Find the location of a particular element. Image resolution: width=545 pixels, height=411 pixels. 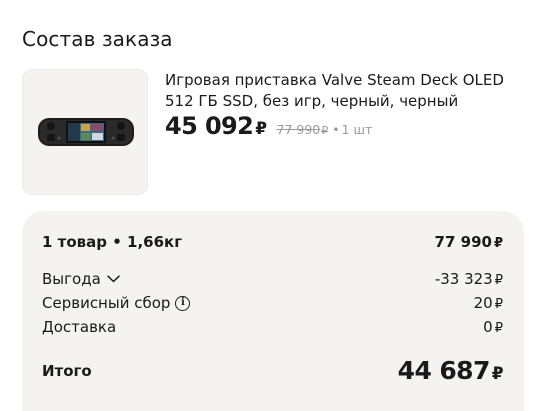

total-value: 44 687 ₽ is located at coordinates (450, 370).